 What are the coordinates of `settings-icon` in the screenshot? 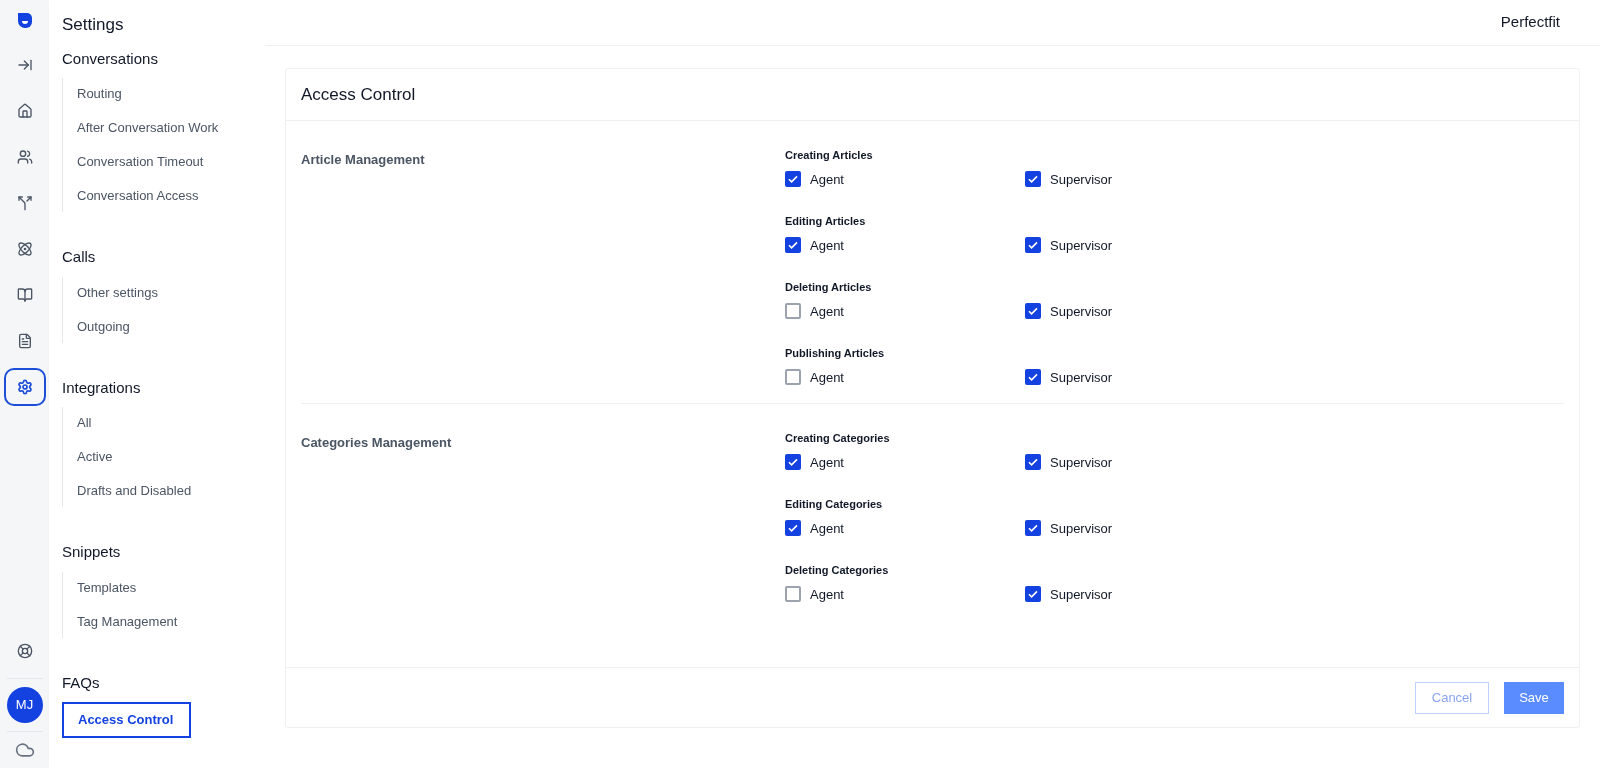 It's located at (24, 387).